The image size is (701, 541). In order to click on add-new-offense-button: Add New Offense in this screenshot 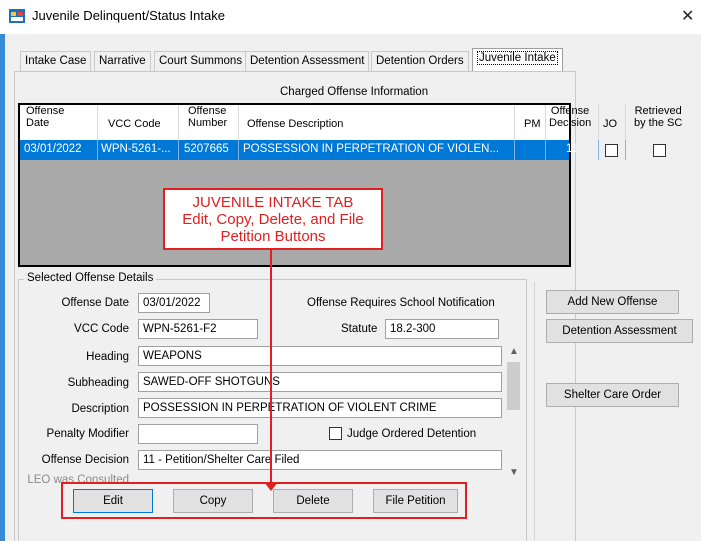, I will do `click(612, 302)`.